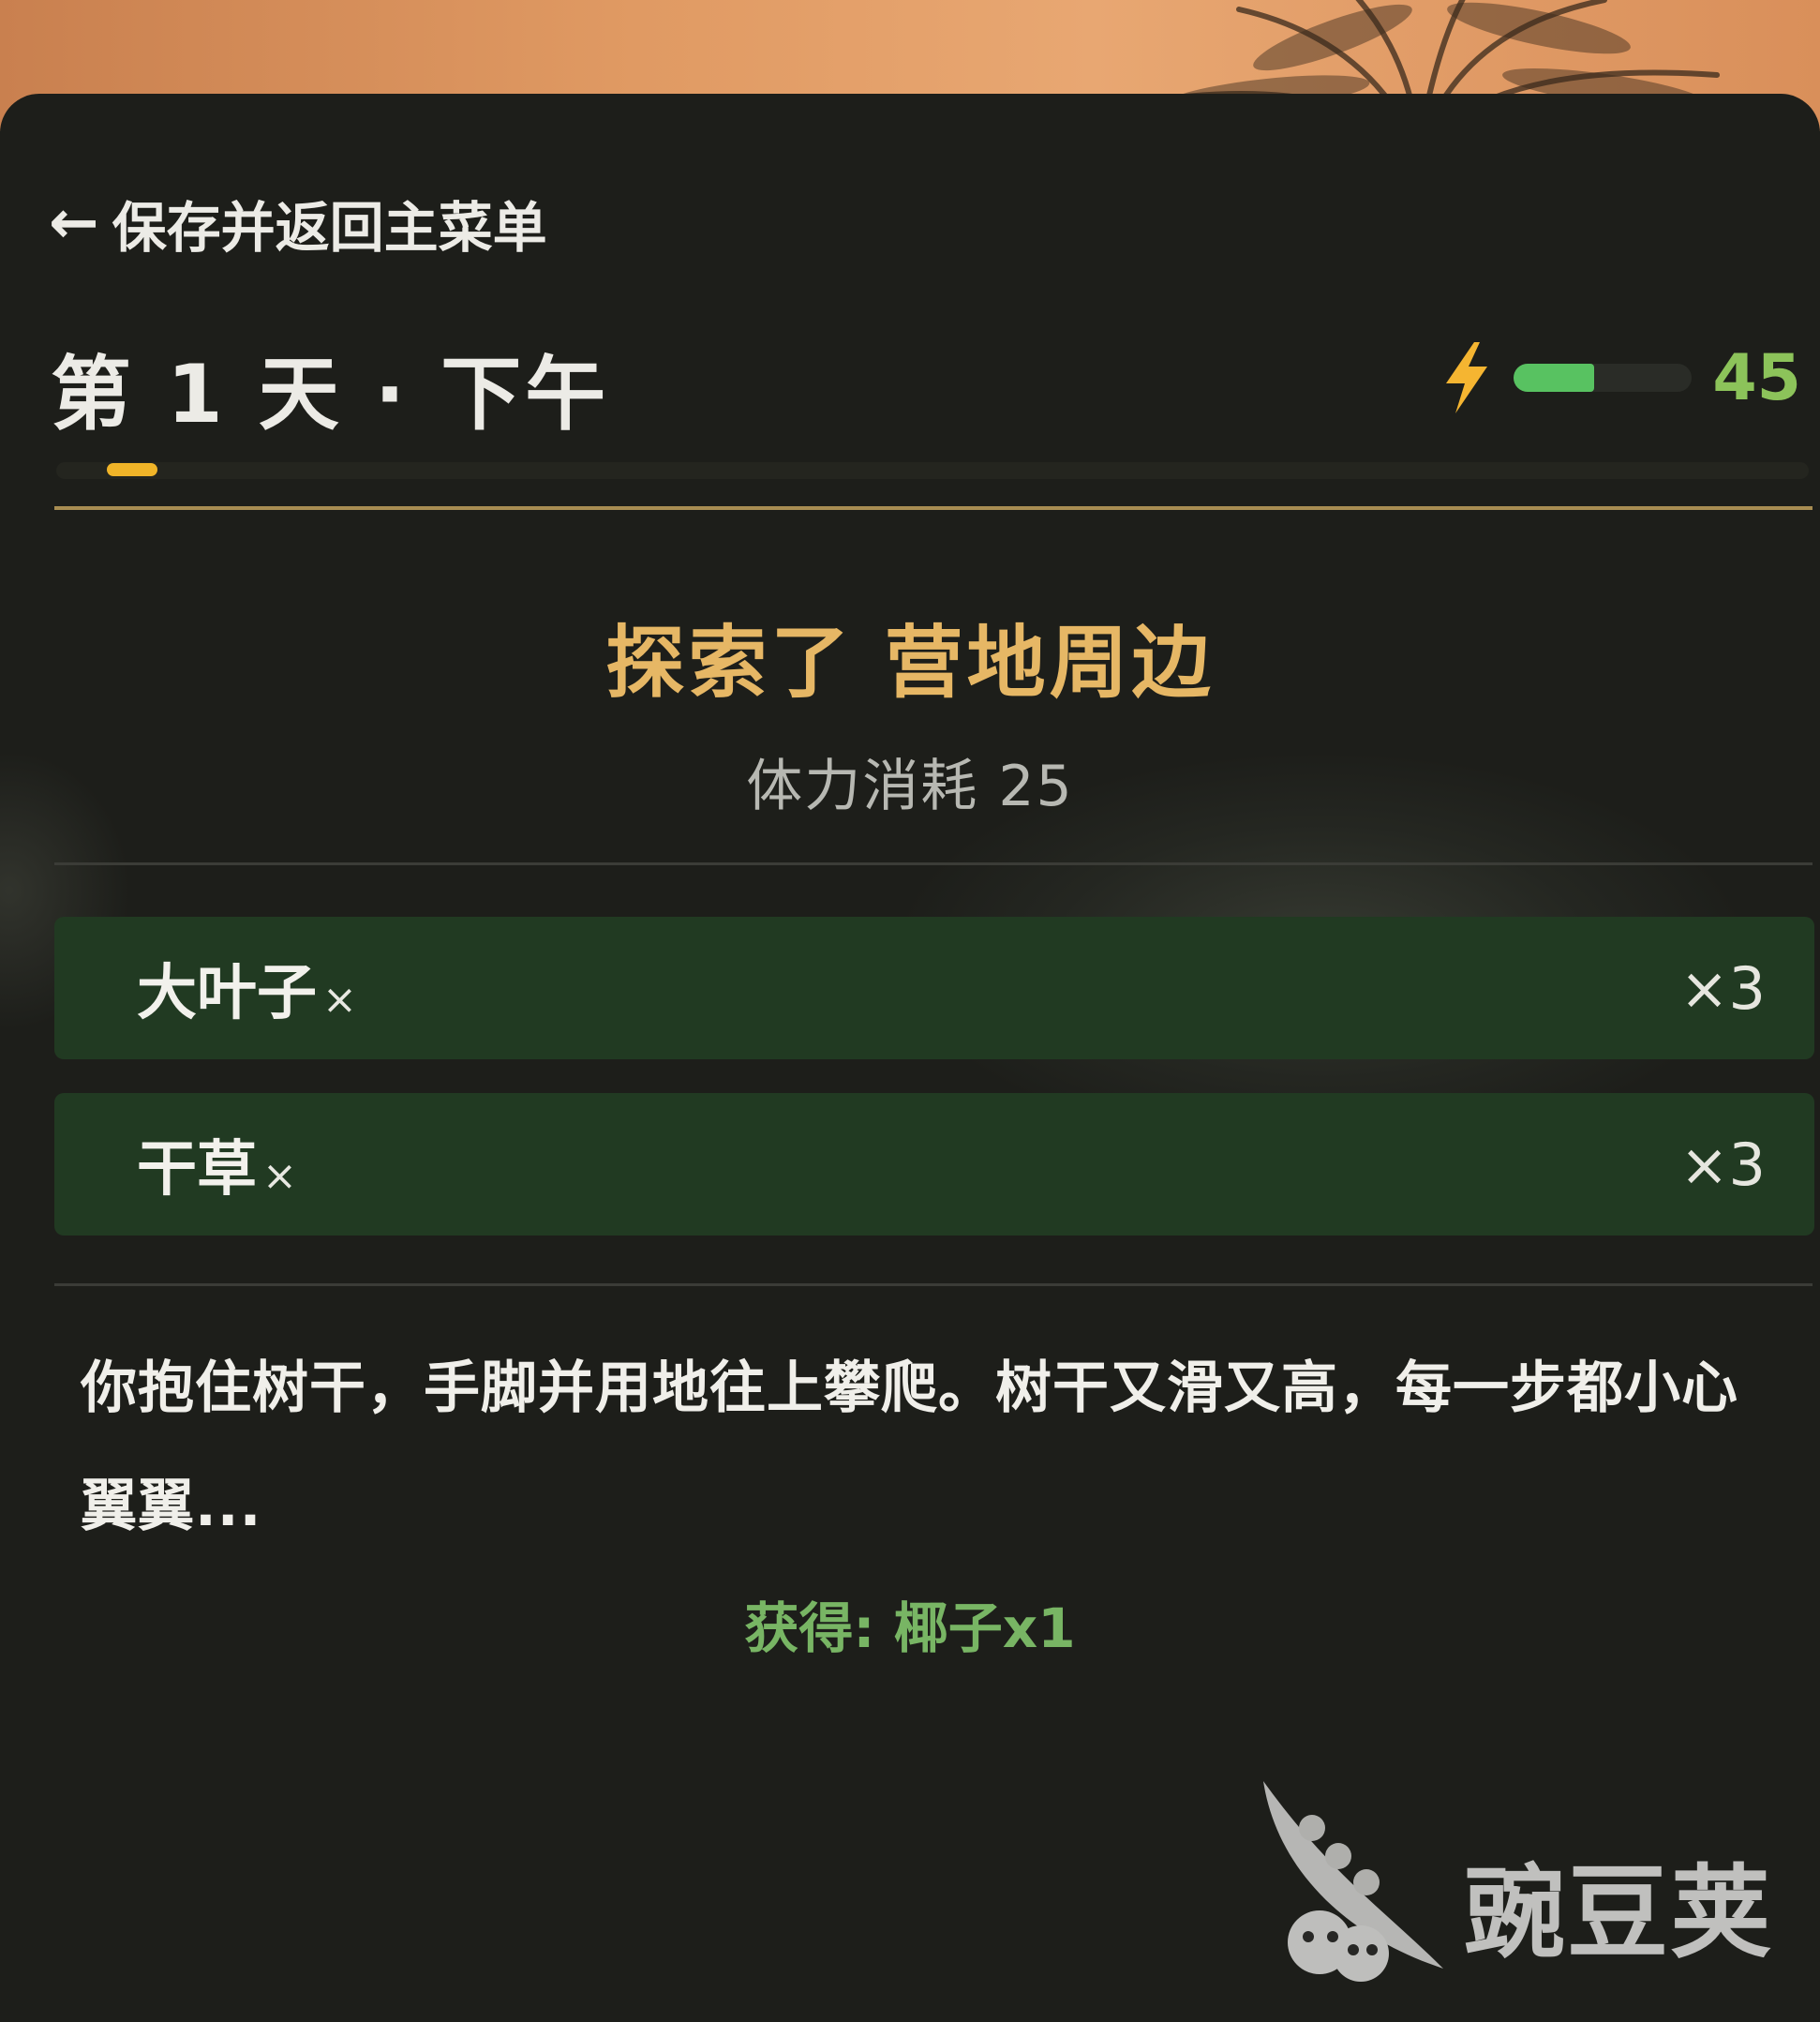  I want to click on save-and-return-button: ← 保存并返回主菜单, so click(298, 223).